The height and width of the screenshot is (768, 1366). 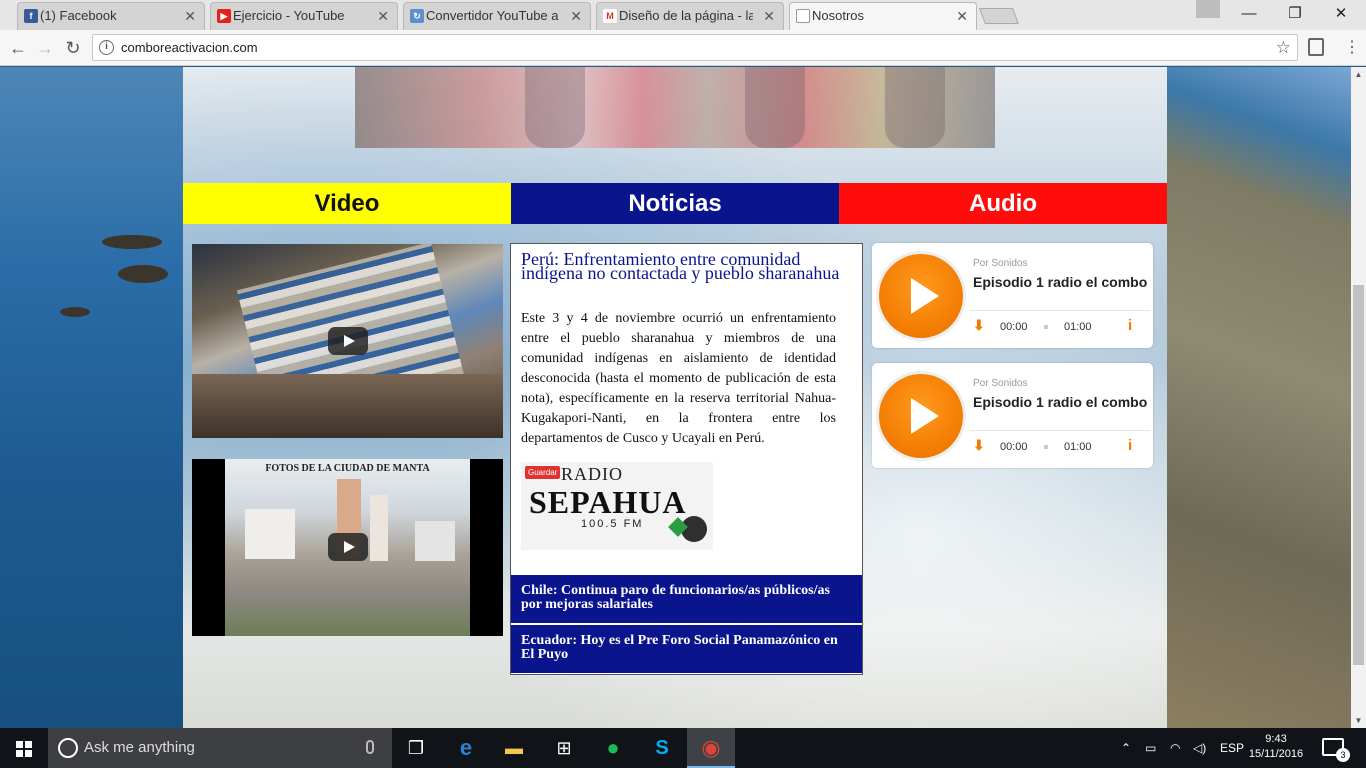 I want to click on restore-button: ❐, so click(x=1295, y=14).